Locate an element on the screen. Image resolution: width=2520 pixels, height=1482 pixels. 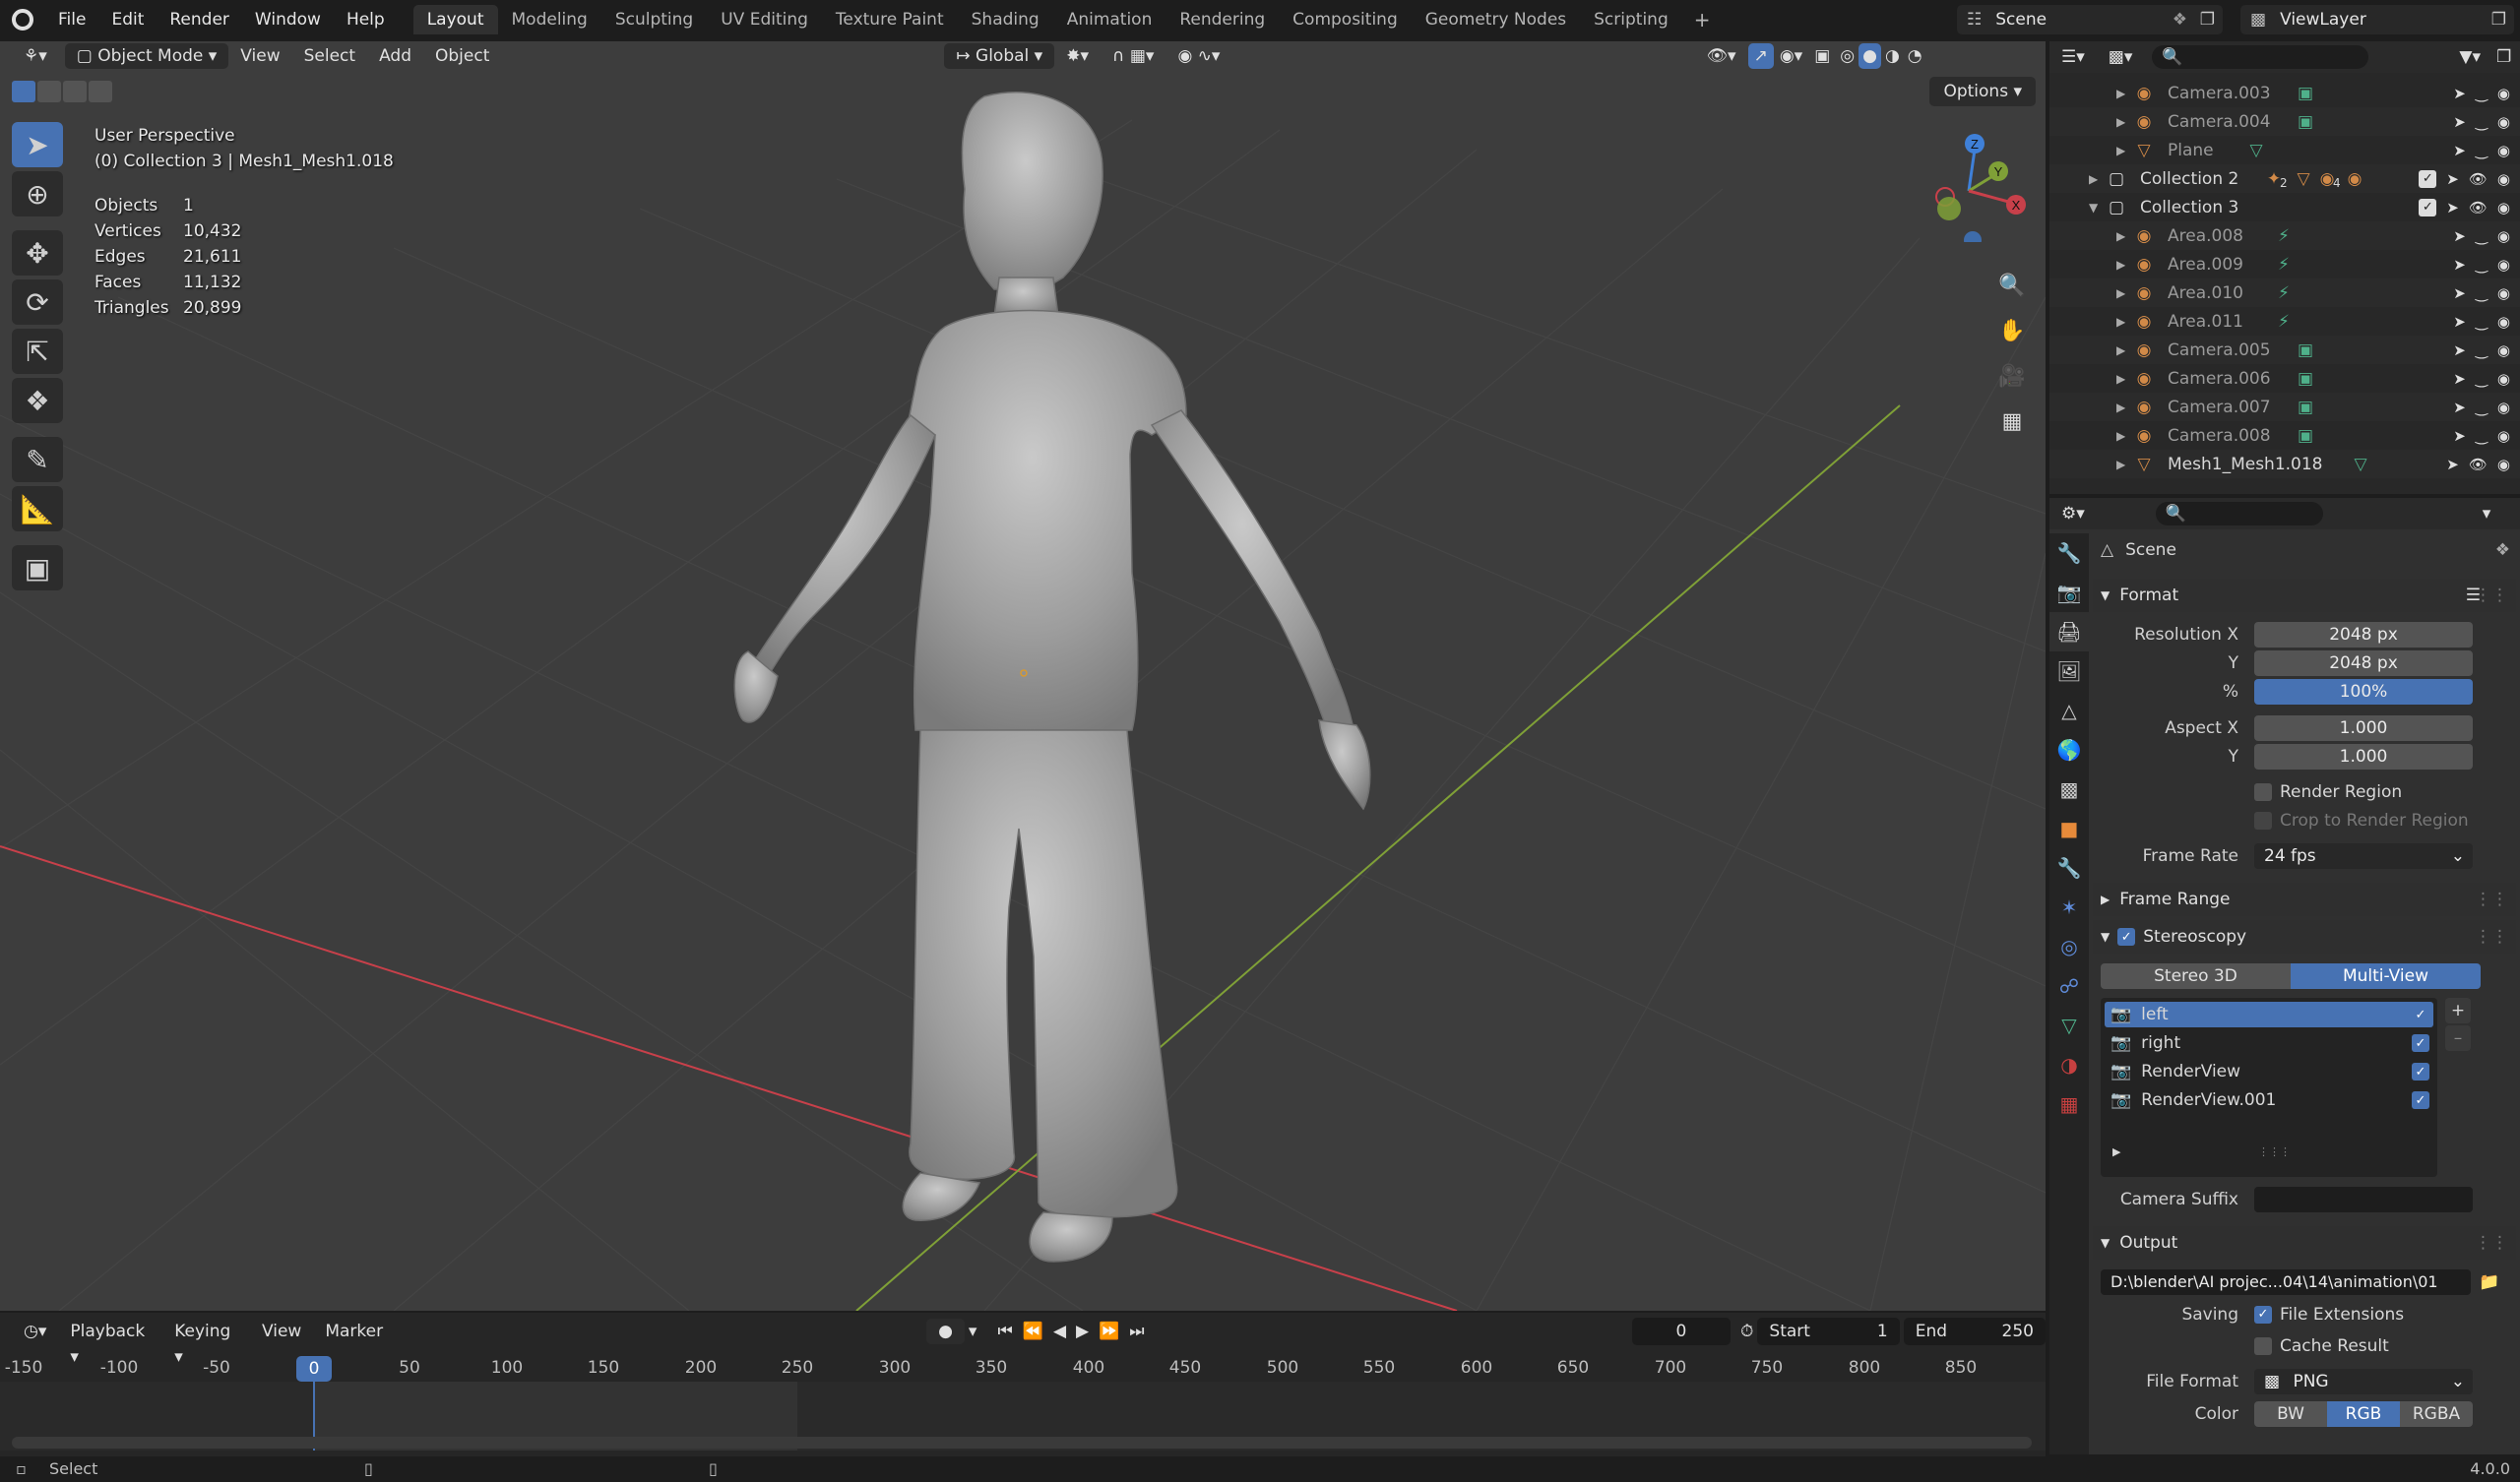
resolution-x-field: 2048 px is located at coordinates (2363, 634).